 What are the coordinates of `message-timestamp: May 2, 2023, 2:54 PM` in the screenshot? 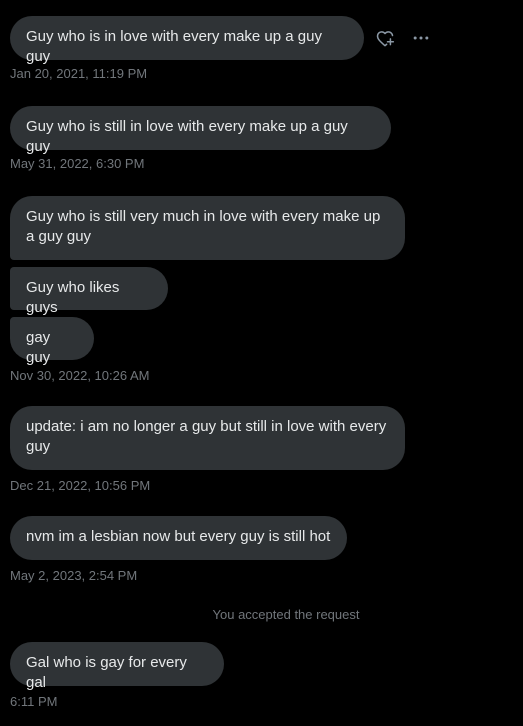 It's located at (74, 575).